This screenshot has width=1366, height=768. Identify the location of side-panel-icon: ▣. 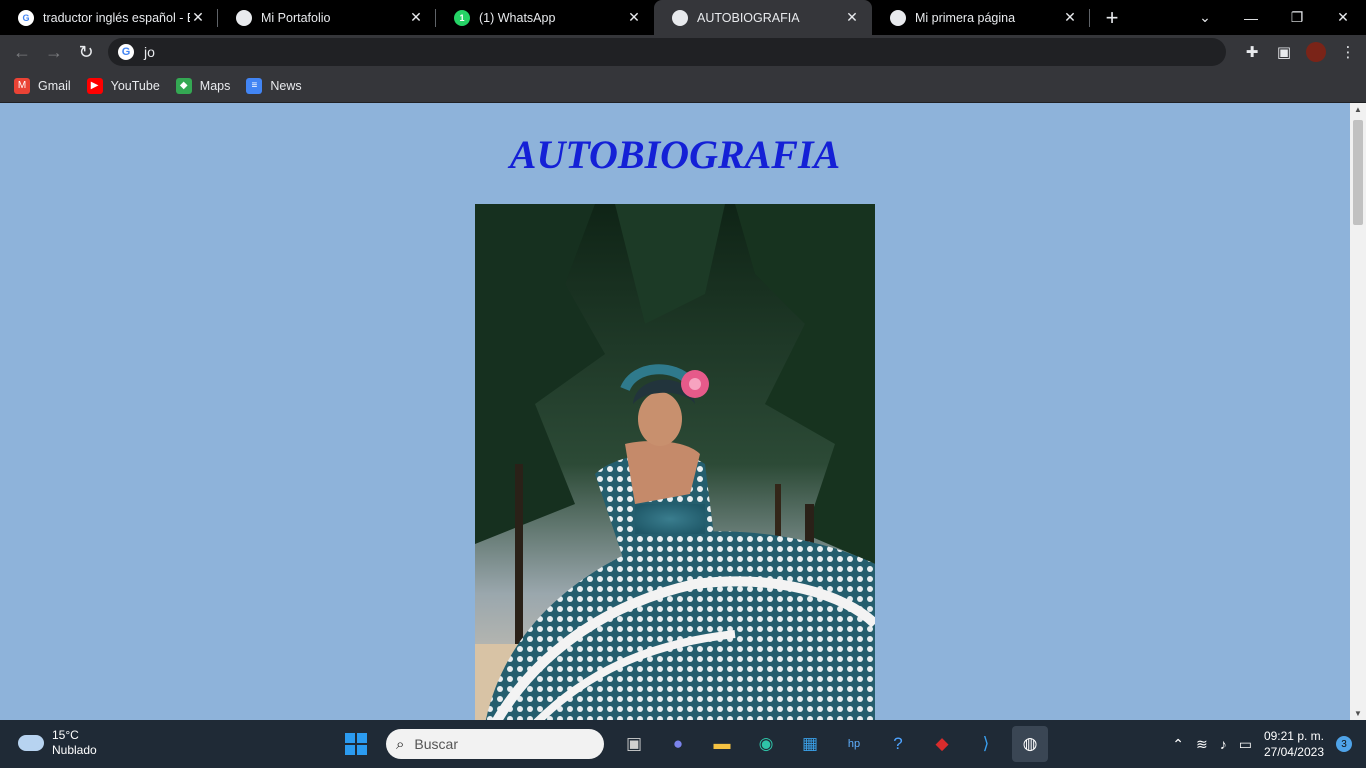
(1284, 52).